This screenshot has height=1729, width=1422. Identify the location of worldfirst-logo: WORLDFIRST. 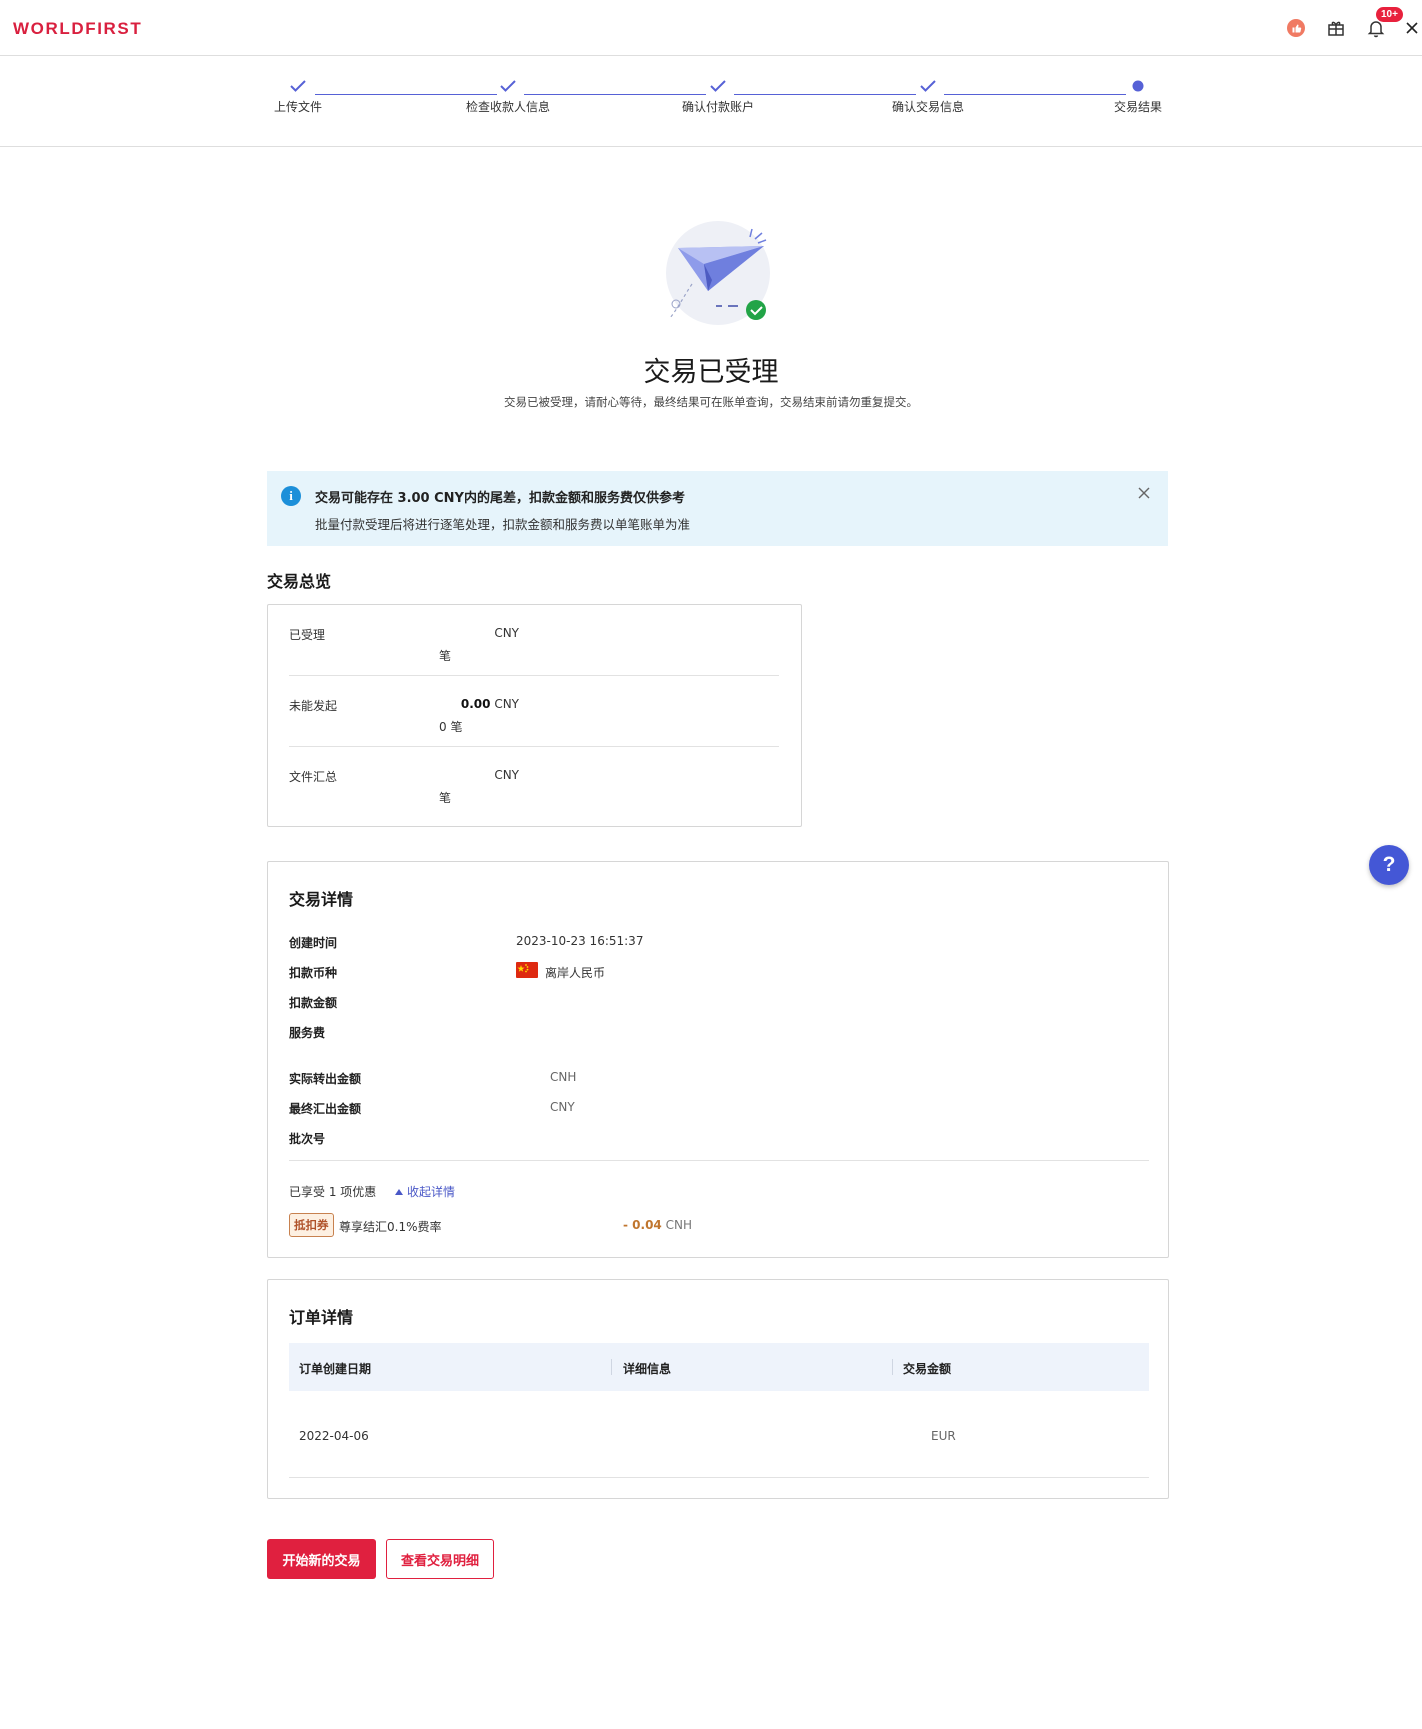
(77, 29).